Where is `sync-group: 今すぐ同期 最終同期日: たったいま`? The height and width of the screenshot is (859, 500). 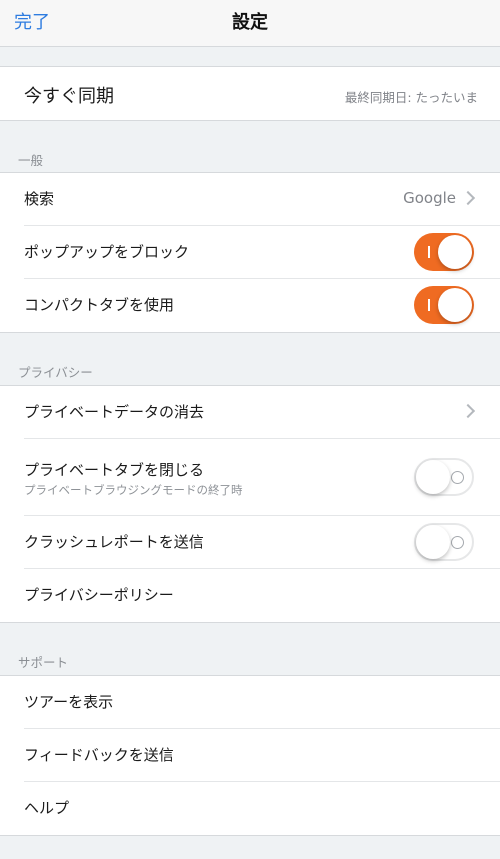
sync-group: 今すぐ同期 最終同期日: たったいま is located at coordinates (250, 93).